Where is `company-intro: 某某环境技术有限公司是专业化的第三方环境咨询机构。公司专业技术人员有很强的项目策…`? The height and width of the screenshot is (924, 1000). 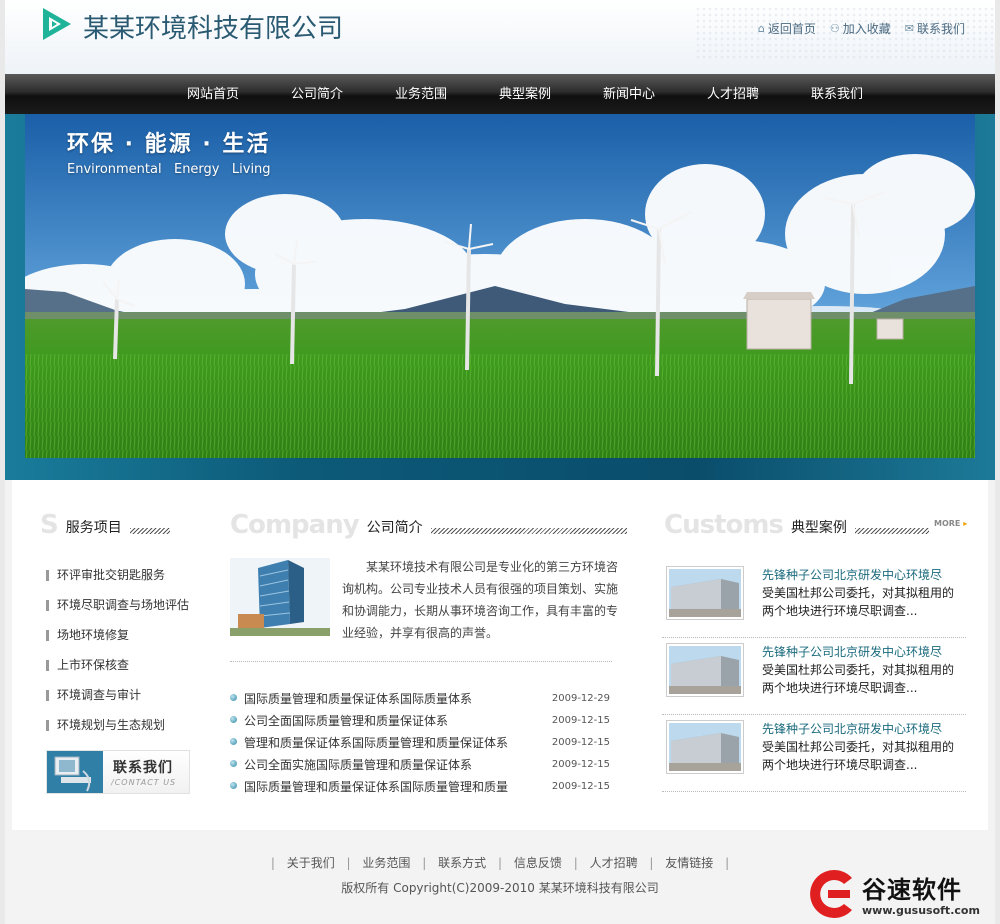
company-intro: 某某环境技术有限公司是专业化的第三方环境咨询机构。公司专业技术人员有很强的项目策… is located at coordinates (480, 600).